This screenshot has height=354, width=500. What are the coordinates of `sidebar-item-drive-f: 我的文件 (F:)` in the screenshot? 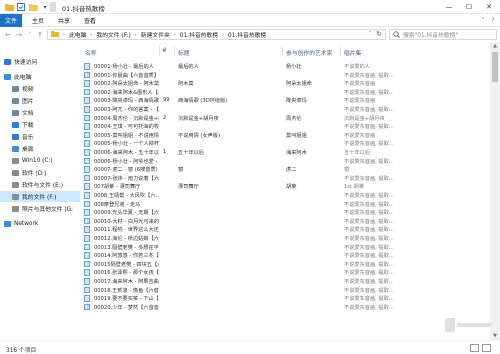 It's located at (40, 196).